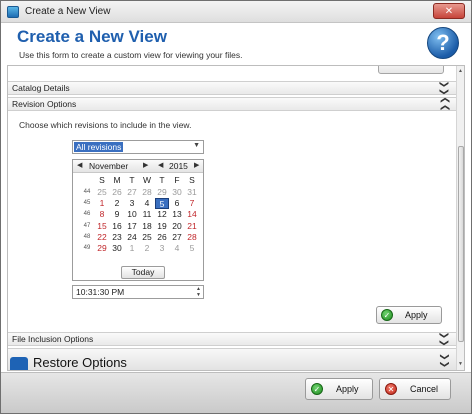  What do you see at coordinates (132, 214) in the screenshot?
I see `calendar-day: 10` at bounding box center [132, 214].